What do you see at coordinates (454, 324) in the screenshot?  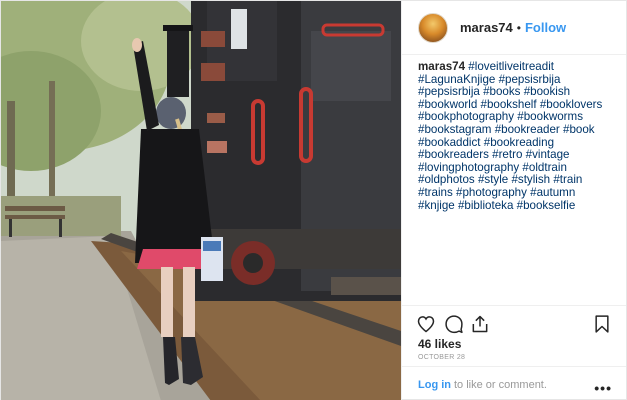 I see `comment-icon` at bounding box center [454, 324].